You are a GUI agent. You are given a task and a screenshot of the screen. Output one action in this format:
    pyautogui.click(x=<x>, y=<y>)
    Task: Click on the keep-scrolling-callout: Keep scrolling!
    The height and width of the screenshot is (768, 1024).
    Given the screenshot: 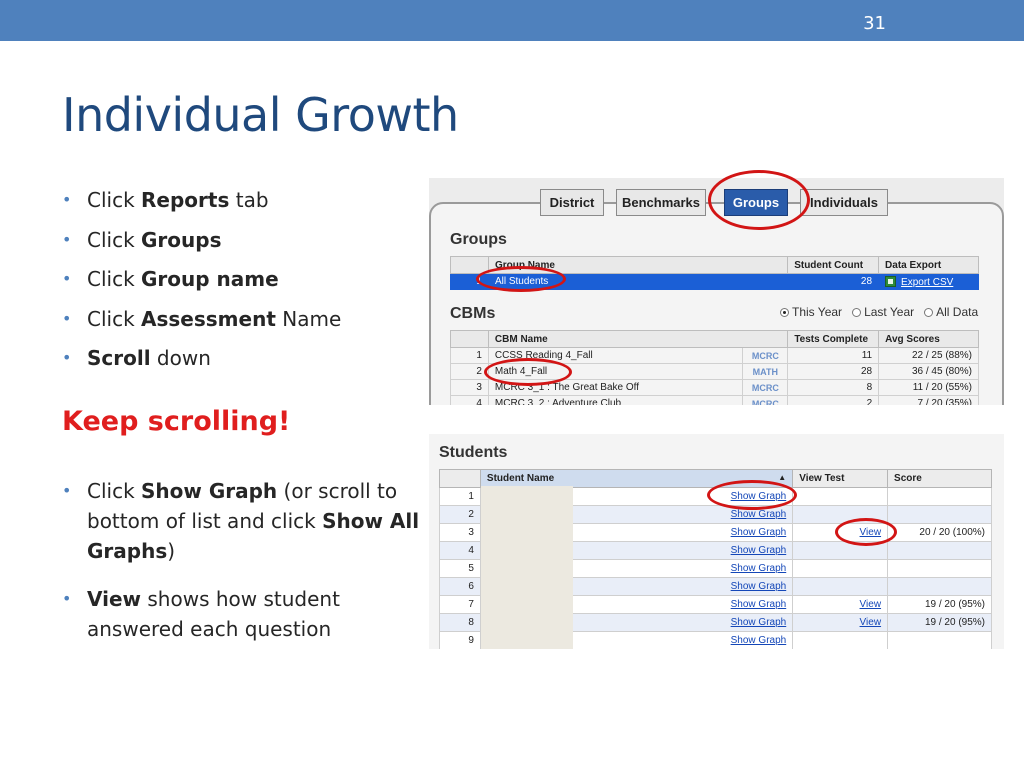 What is the action you would take?
    pyautogui.click(x=176, y=421)
    